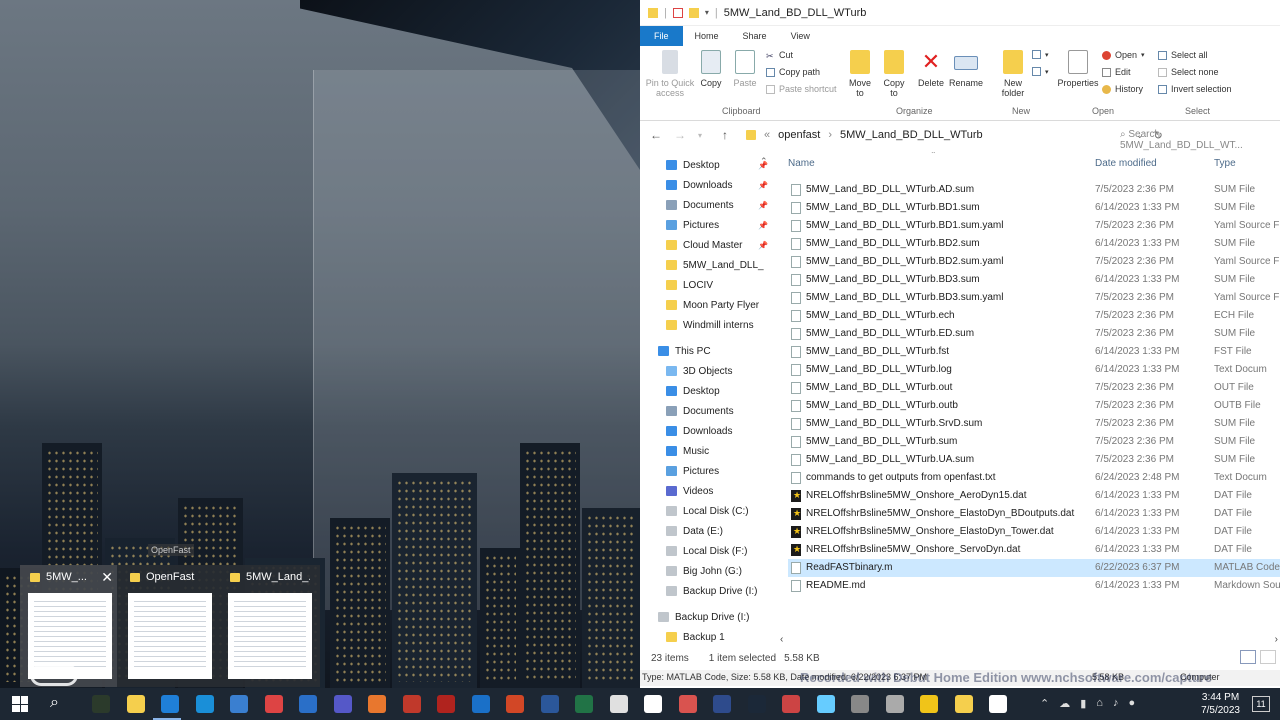 This screenshot has height=720, width=1280. What do you see at coordinates (800, 36) in the screenshot?
I see `tab-view: View` at bounding box center [800, 36].